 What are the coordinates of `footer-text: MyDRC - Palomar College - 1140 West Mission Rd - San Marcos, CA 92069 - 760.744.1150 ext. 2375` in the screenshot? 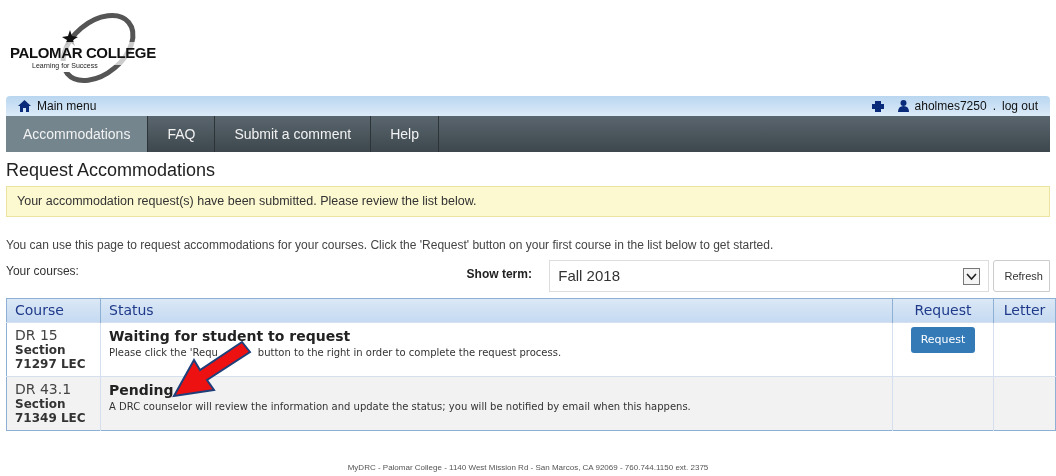 It's located at (528, 468).